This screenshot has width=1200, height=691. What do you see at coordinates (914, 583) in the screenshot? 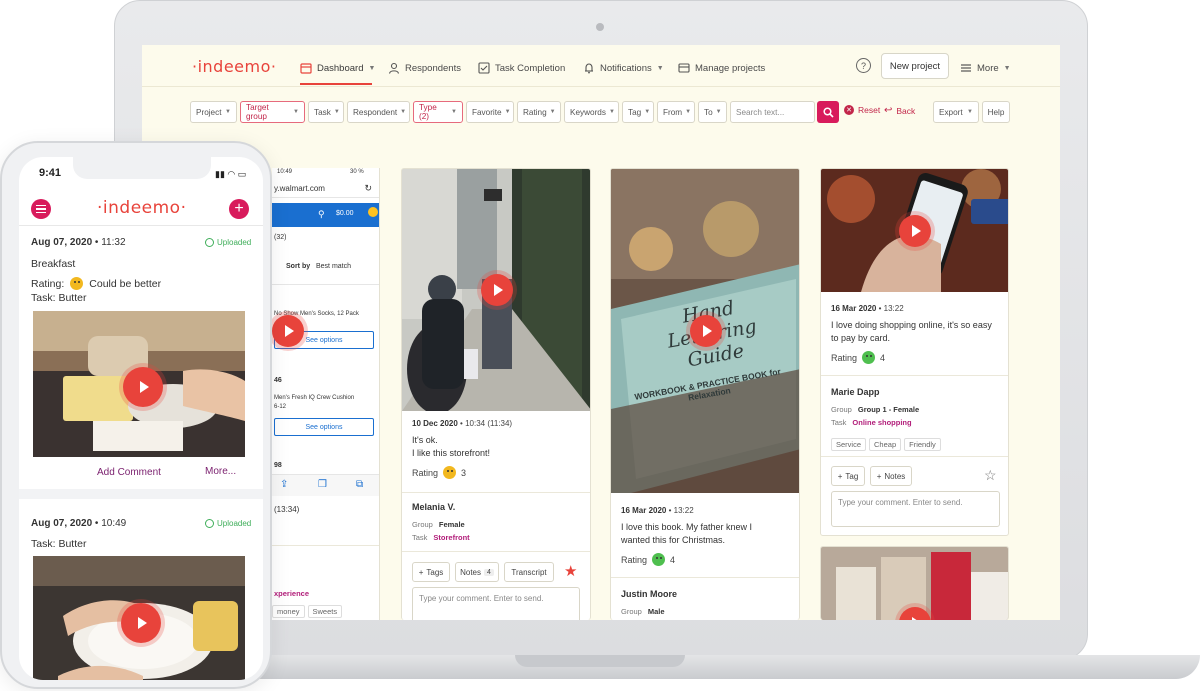
I see `response-card` at bounding box center [914, 583].